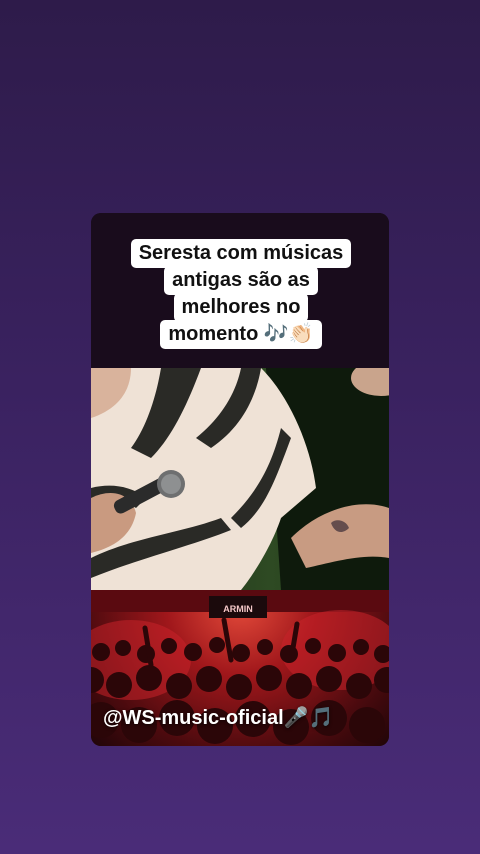 This screenshot has height=854, width=480. What do you see at coordinates (241, 280) in the screenshot?
I see `caption-line: antigas são as` at bounding box center [241, 280].